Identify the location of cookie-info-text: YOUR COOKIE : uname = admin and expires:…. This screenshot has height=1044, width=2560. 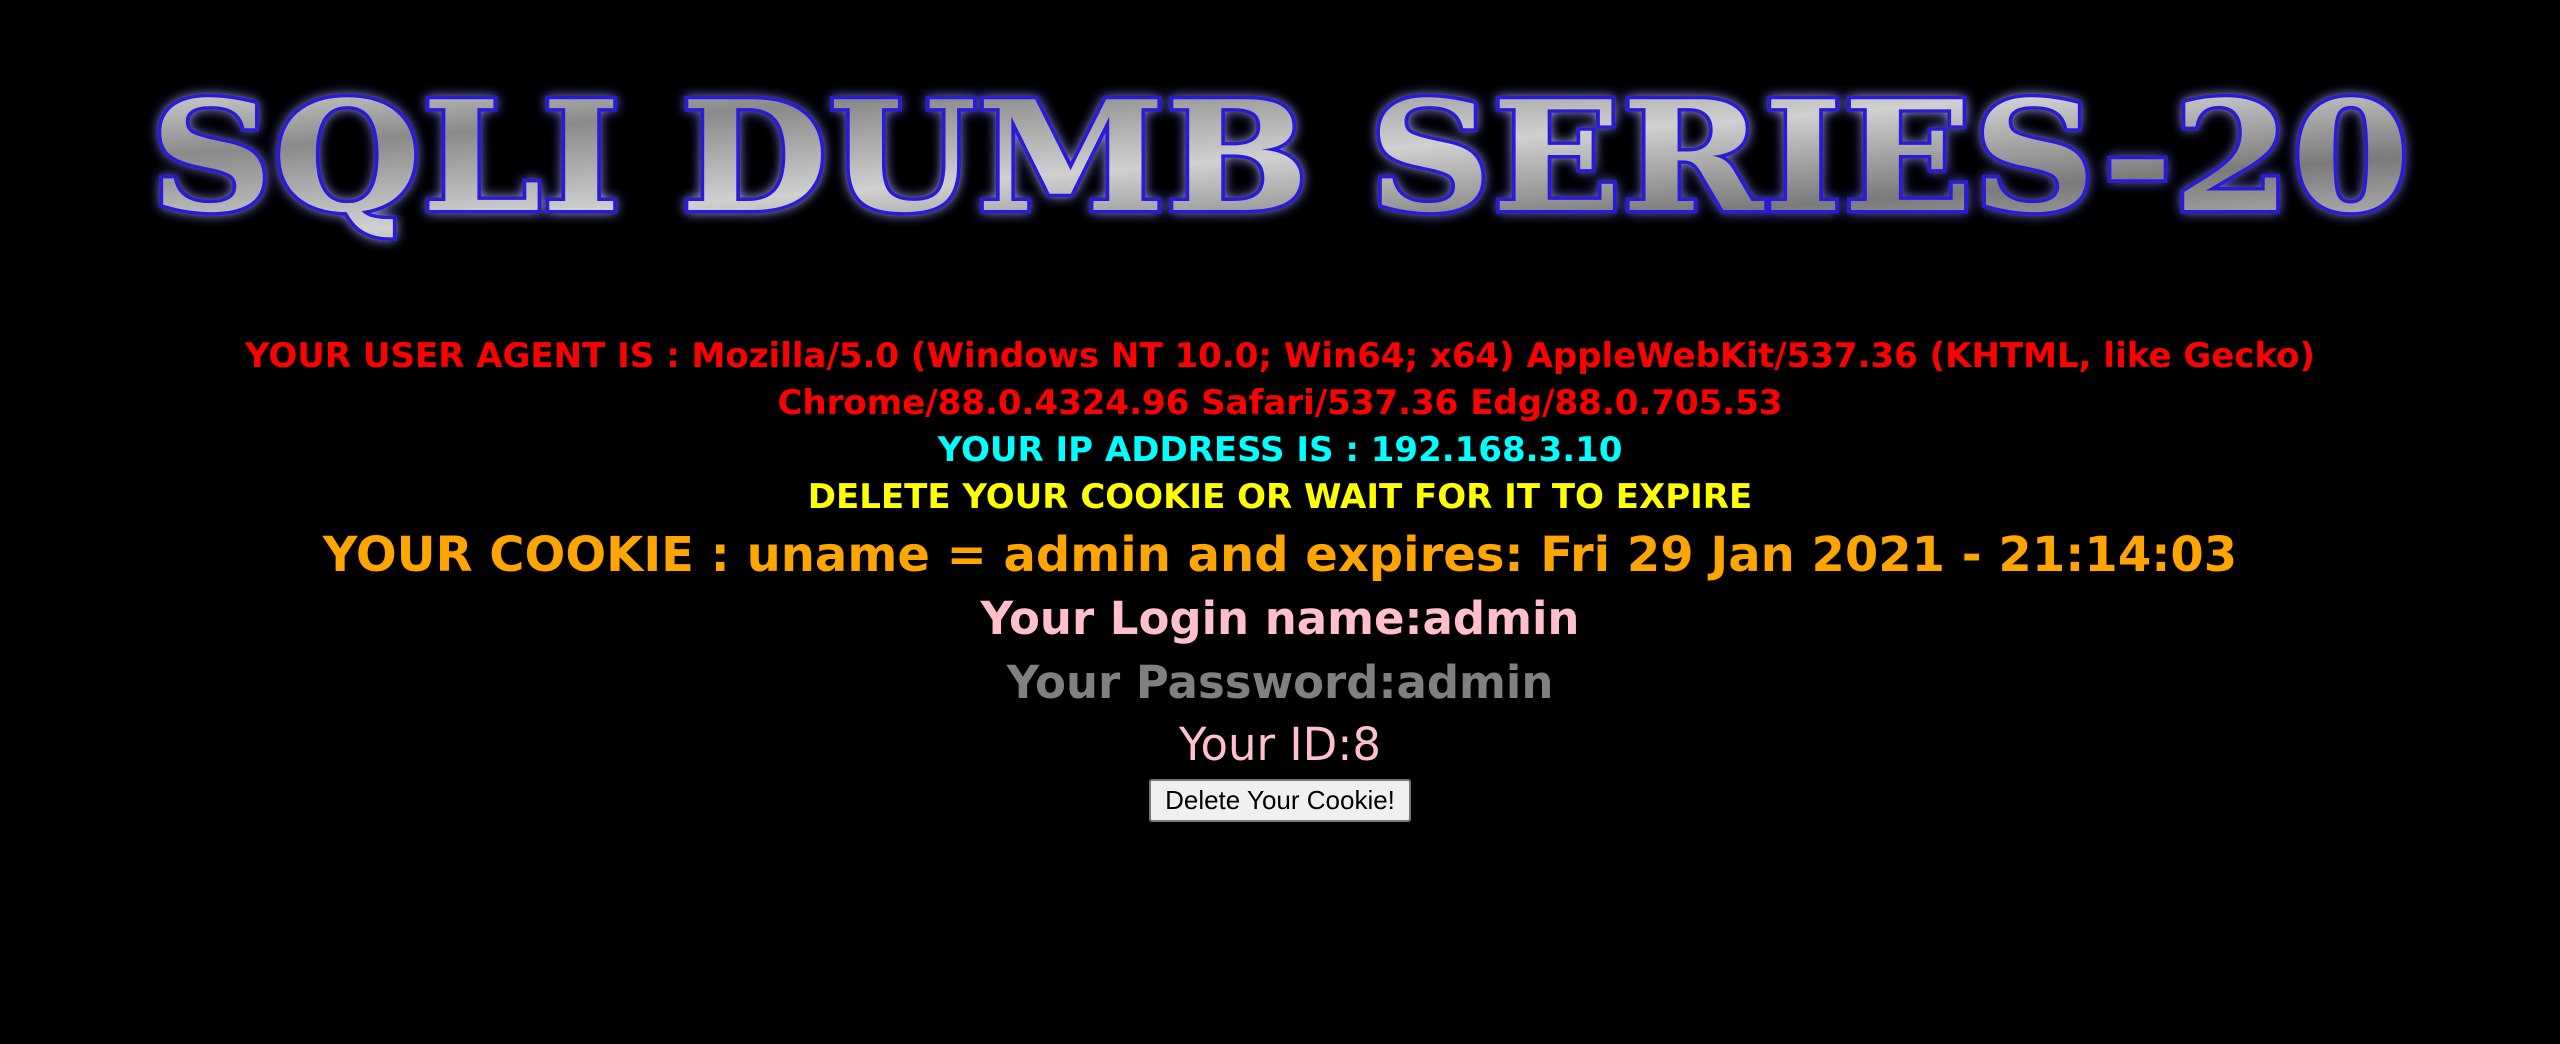
(1280, 555).